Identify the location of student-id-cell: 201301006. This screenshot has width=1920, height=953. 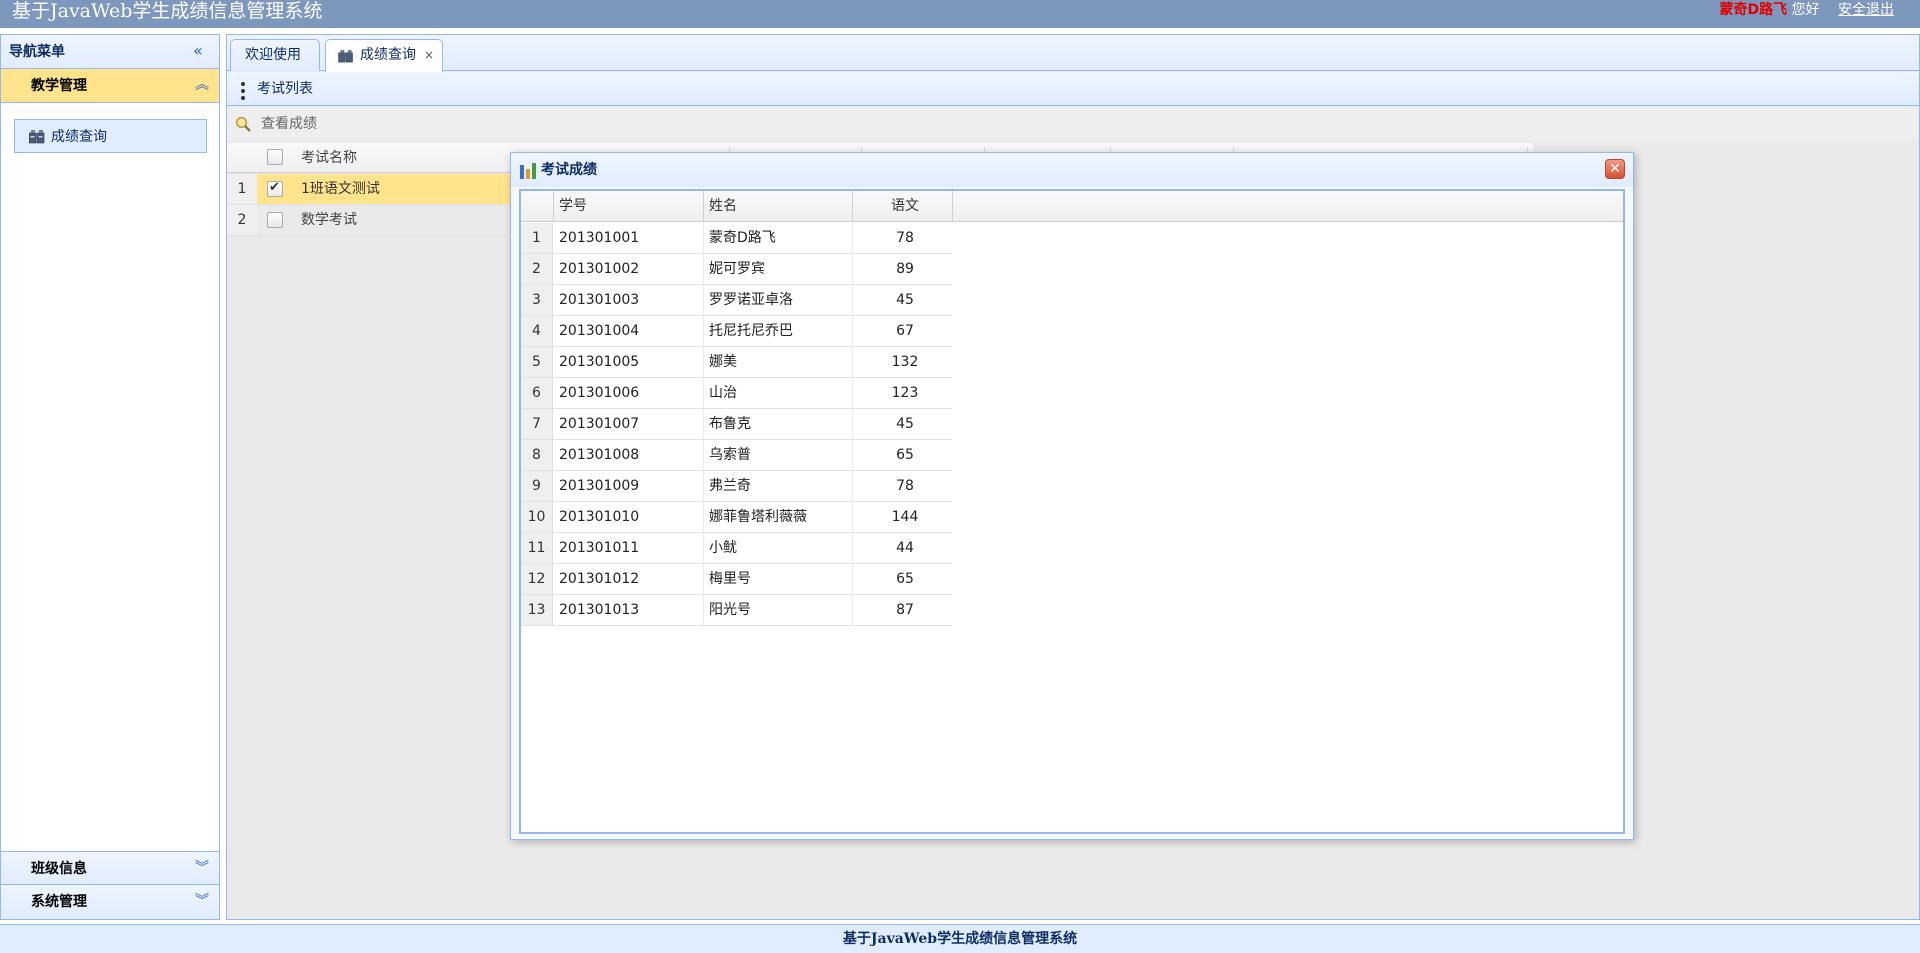
(599, 393).